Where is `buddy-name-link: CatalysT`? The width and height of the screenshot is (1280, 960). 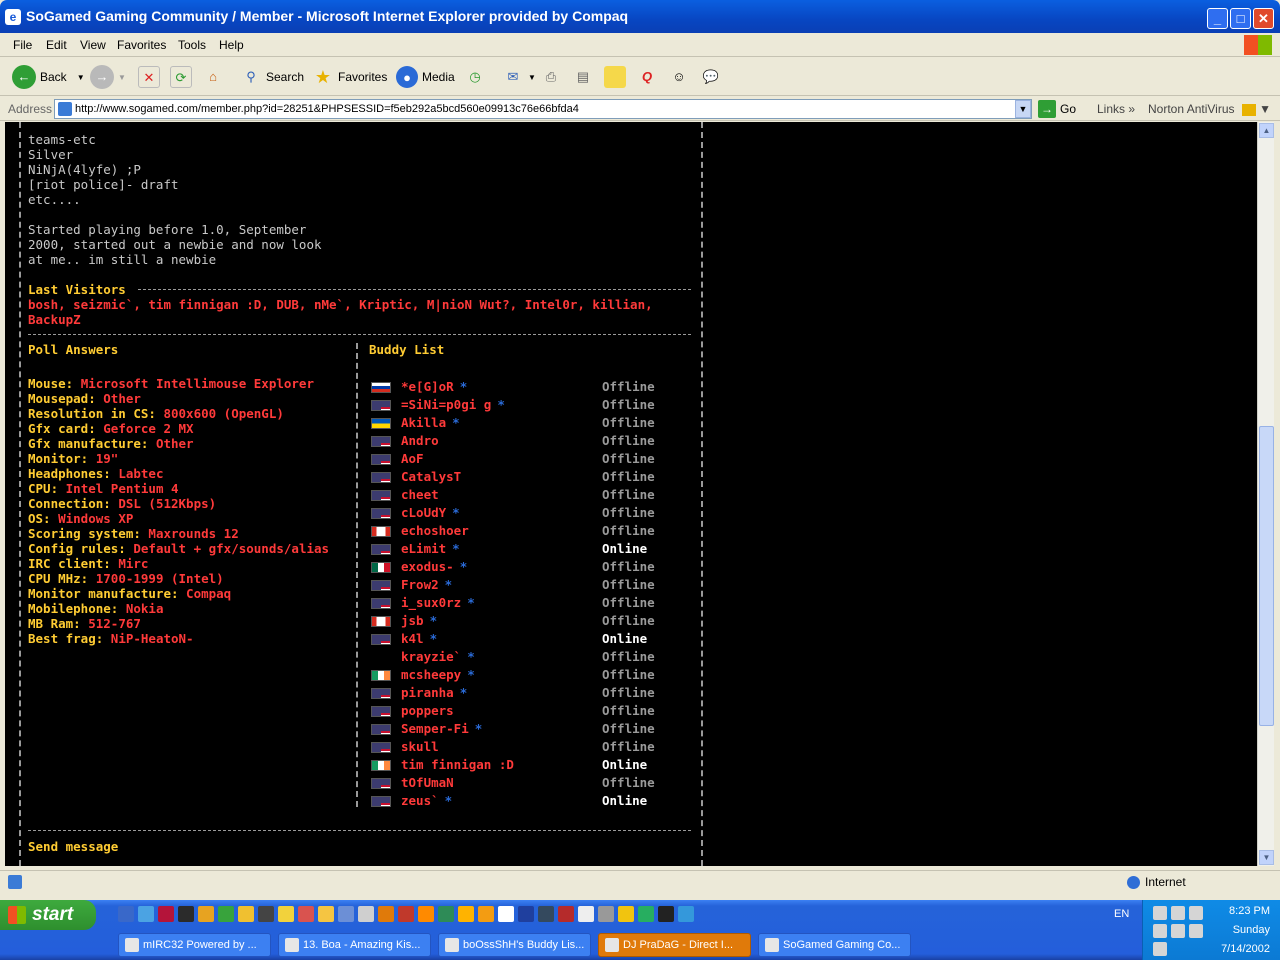
buddy-name-link: CatalysT is located at coordinates (431, 477).